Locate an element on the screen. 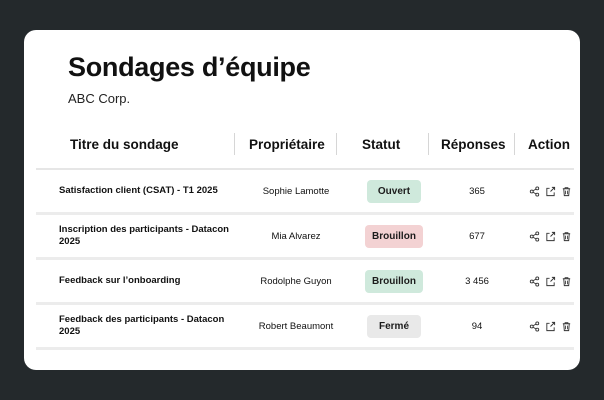 The width and height of the screenshot is (604, 400). survey-title: Satisfaction client (CSAT) - T1 2025 is located at coordinates (144, 191).